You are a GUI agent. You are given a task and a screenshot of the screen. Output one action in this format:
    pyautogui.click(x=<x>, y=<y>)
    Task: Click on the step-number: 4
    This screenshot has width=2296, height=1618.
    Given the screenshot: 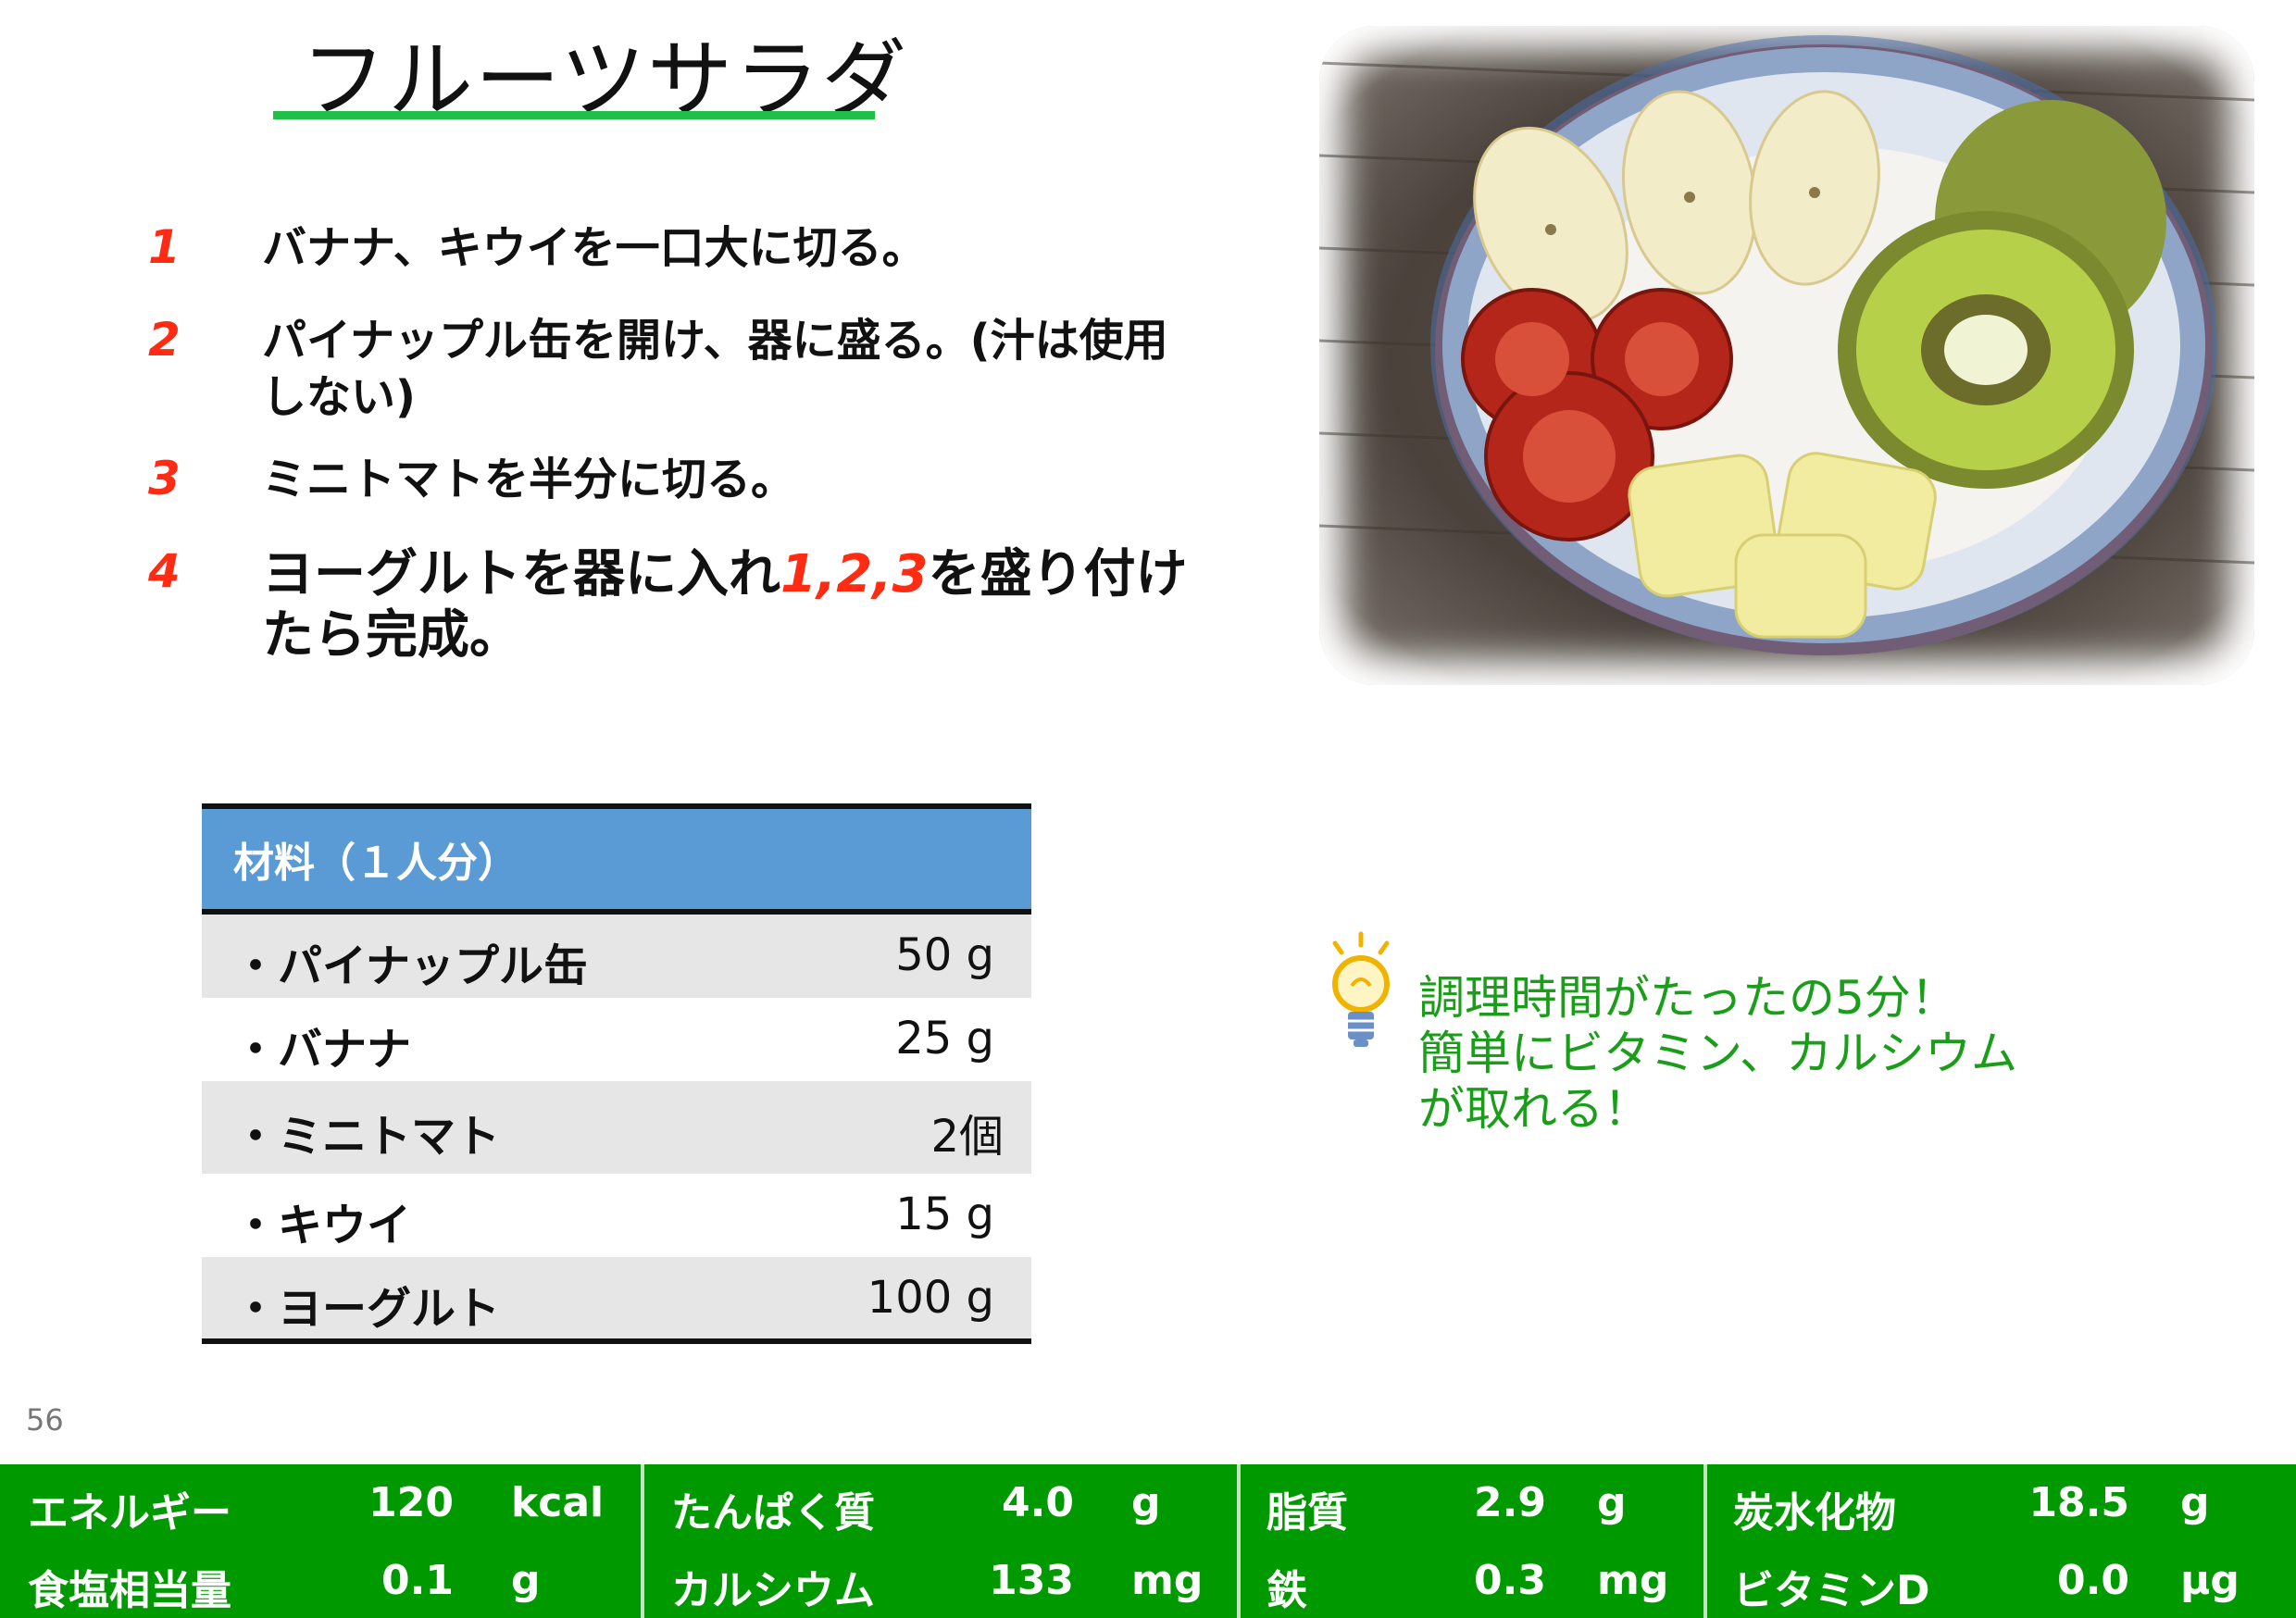 What is the action you would take?
    pyautogui.click(x=164, y=571)
    